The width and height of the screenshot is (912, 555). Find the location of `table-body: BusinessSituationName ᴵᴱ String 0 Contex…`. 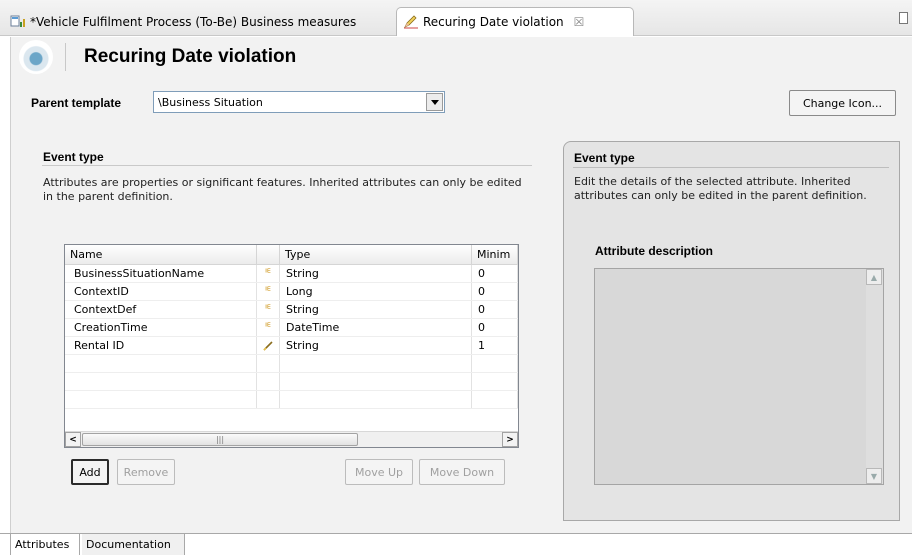

table-body: BusinessSituationName ᴵᴱ String 0 Contex… is located at coordinates (291, 337).